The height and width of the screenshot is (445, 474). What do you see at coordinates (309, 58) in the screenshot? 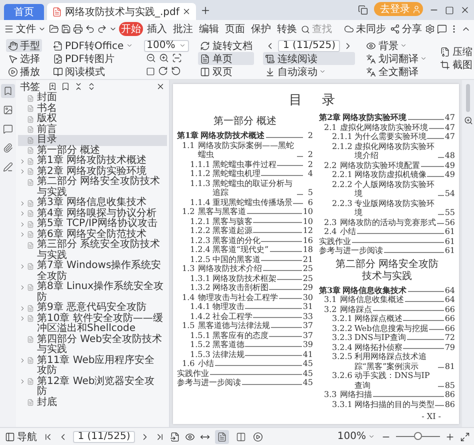
I see `continuous-reading-button: 连续阅读` at bounding box center [309, 58].